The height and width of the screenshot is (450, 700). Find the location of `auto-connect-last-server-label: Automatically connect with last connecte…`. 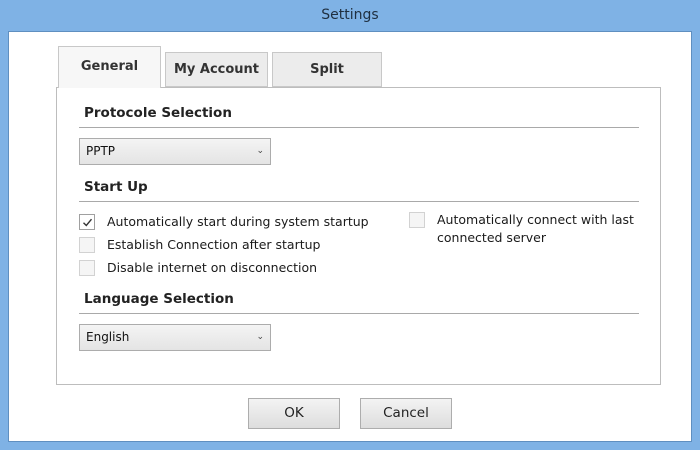

auto-connect-last-server-label: Automatically connect with last connecte… is located at coordinates (535, 228).